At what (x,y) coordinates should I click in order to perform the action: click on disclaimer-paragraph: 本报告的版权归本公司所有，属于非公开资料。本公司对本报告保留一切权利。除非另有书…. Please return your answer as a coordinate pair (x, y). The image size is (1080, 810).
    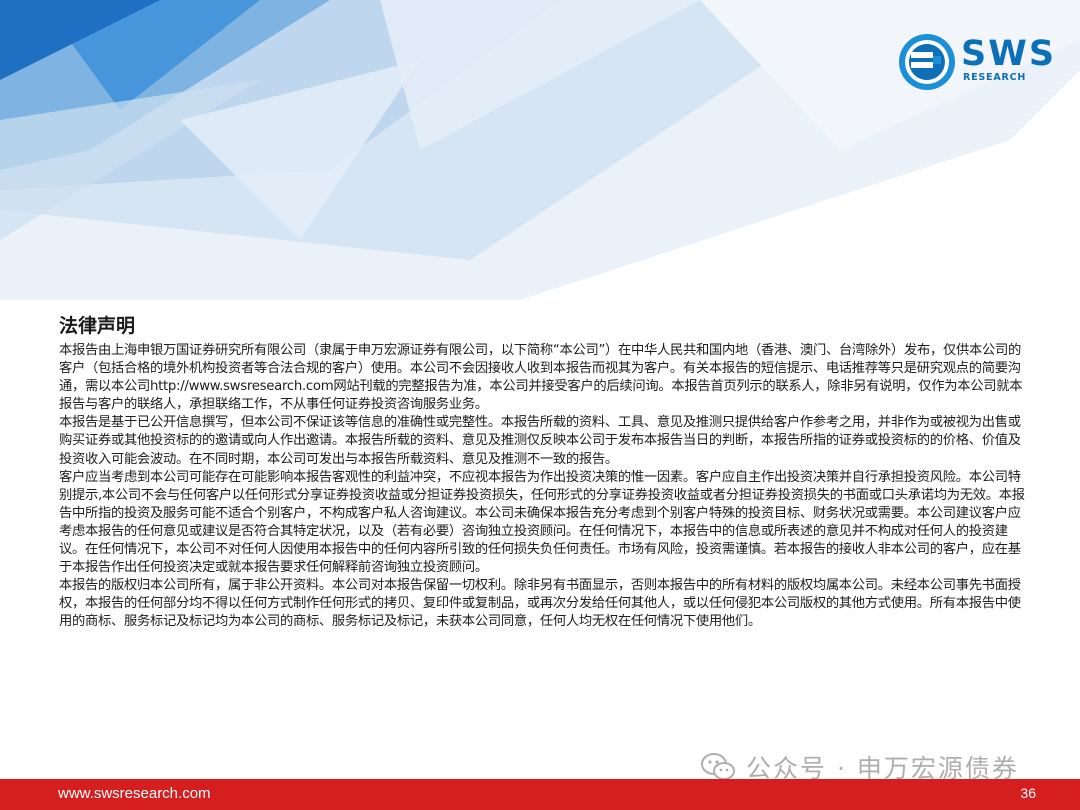
    Looking at the image, I should click on (540, 604).